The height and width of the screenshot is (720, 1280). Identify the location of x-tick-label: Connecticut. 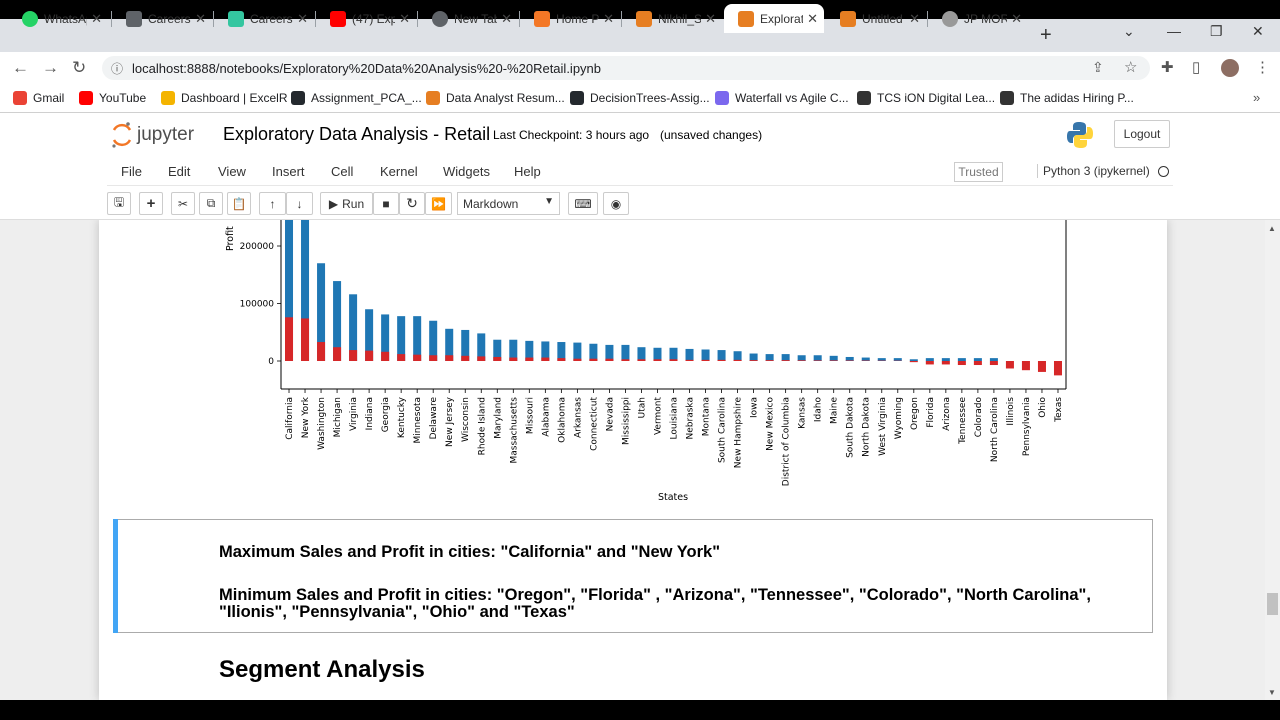
(594, 424).